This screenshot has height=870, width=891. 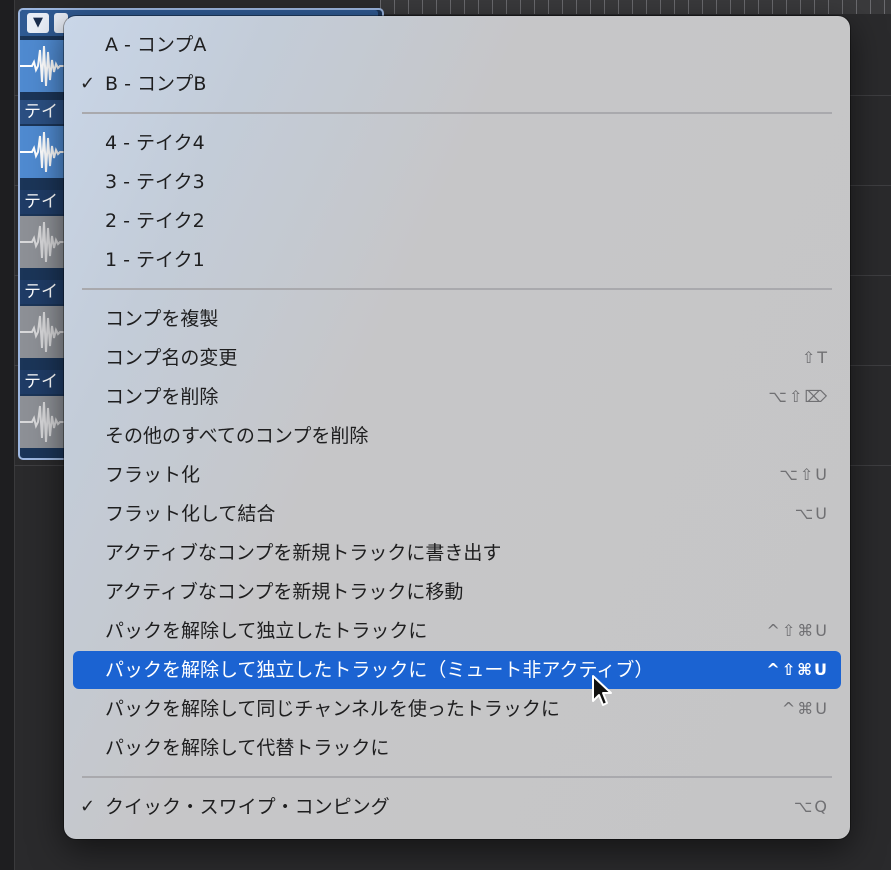 I want to click on menu-item-action: アクティブなコンプを新規トラックに移動, so click(x=457, y=592).